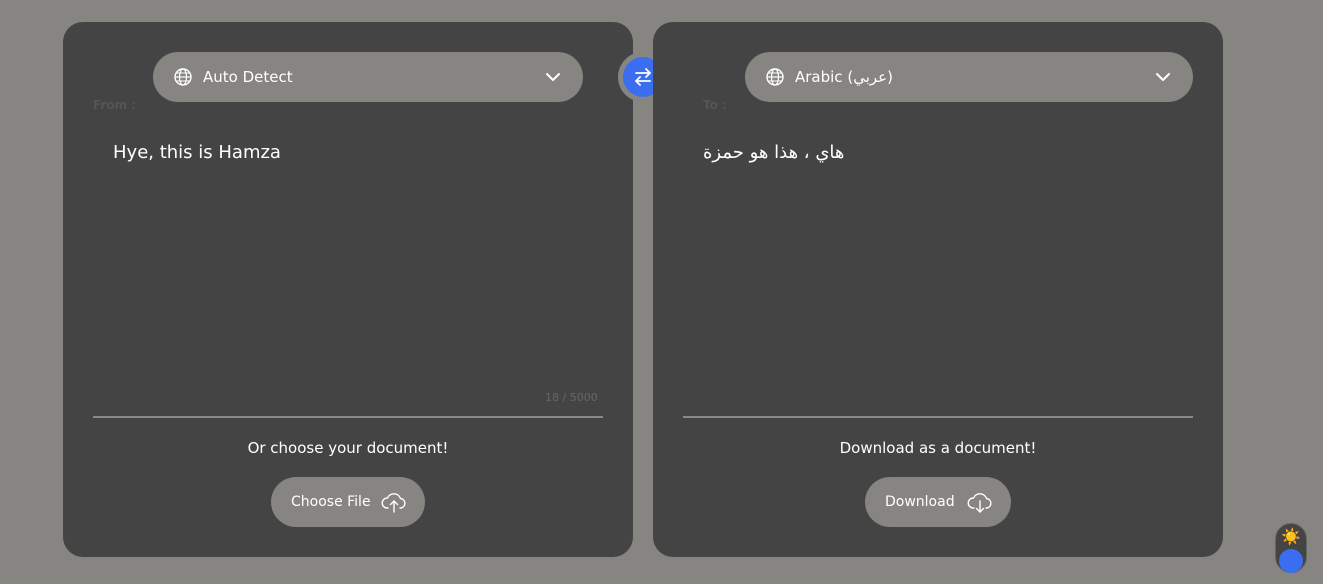  What do you see at coordinates (979, 503) in the screenshot?
I see `cloud-download-icon` at bounding box center [979, 503].